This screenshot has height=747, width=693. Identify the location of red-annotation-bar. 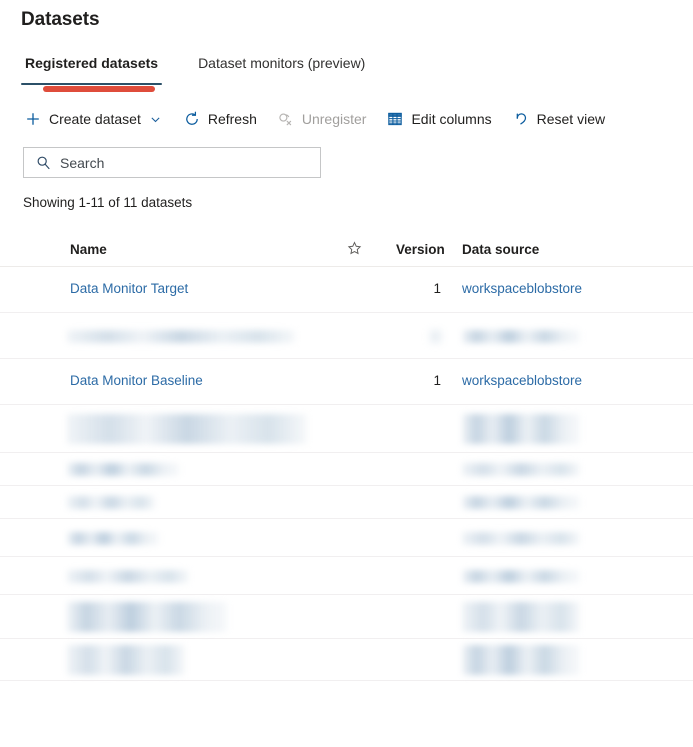
(99, 89).